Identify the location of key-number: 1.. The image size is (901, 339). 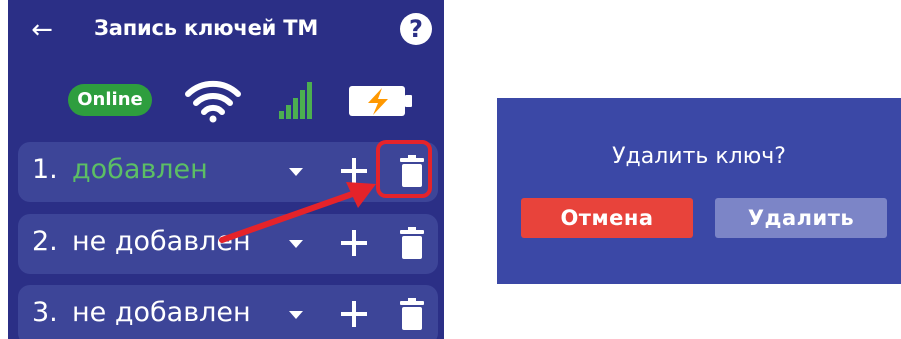
(45, 169).